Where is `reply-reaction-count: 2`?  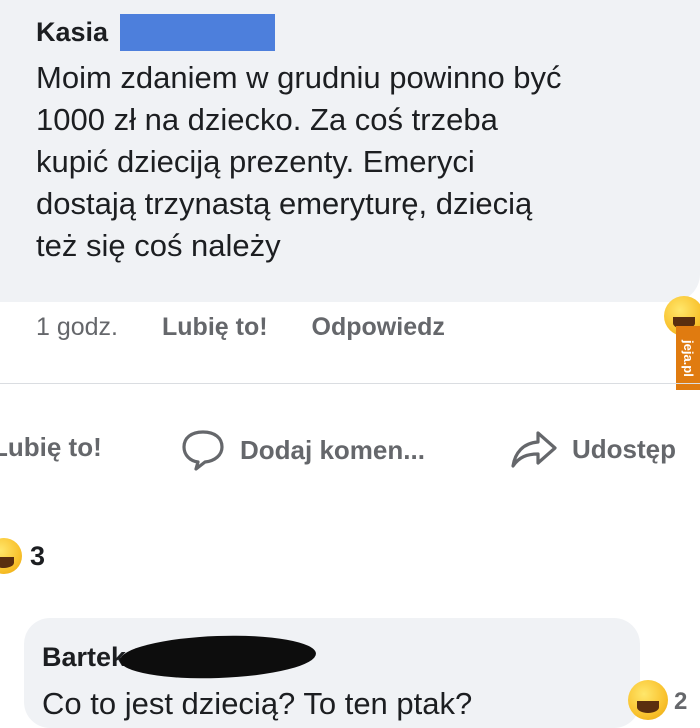
reply-reaction-count: 2 is located at coordinates (681, 701).